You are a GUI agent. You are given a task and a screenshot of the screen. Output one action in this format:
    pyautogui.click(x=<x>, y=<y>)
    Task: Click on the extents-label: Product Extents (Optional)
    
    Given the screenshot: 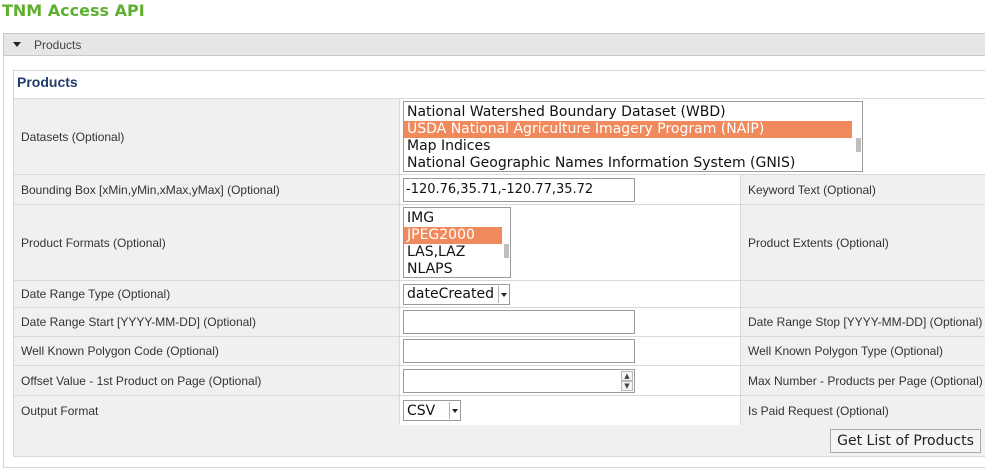 What is the action you would take?
    pyautogui.click(x=862, y=242)
    